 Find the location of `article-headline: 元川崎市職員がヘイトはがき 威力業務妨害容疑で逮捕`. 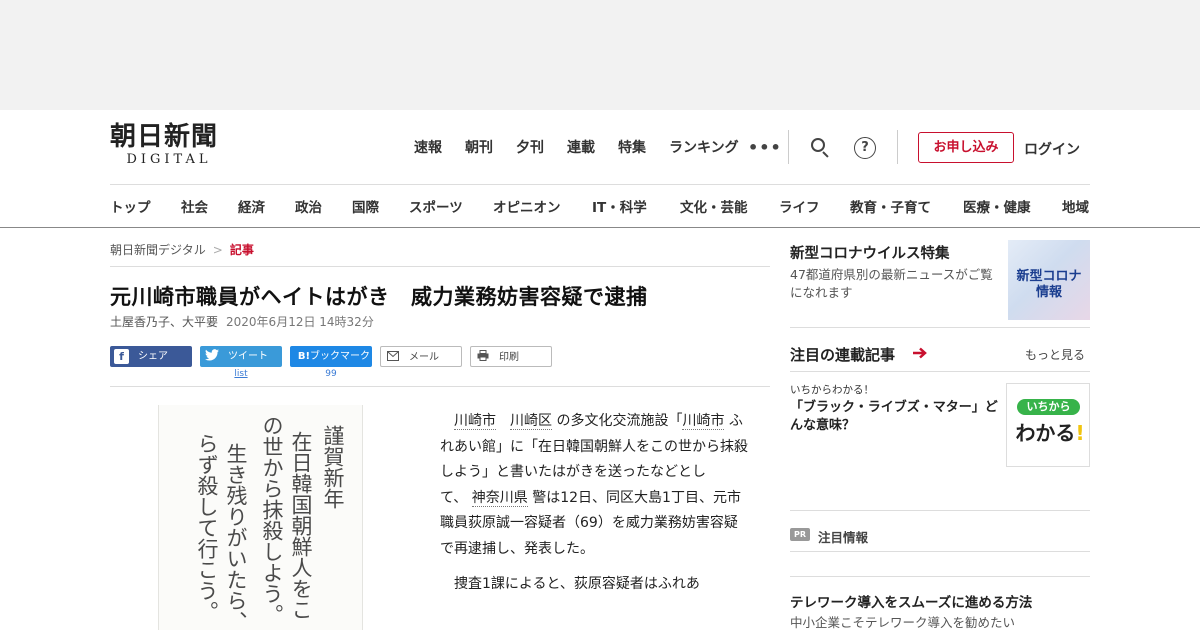

article-headline: 元川崎市職員がヘイトはがき 威力業務妨害容疑で逮捕 is located at coordinates (379, 297).